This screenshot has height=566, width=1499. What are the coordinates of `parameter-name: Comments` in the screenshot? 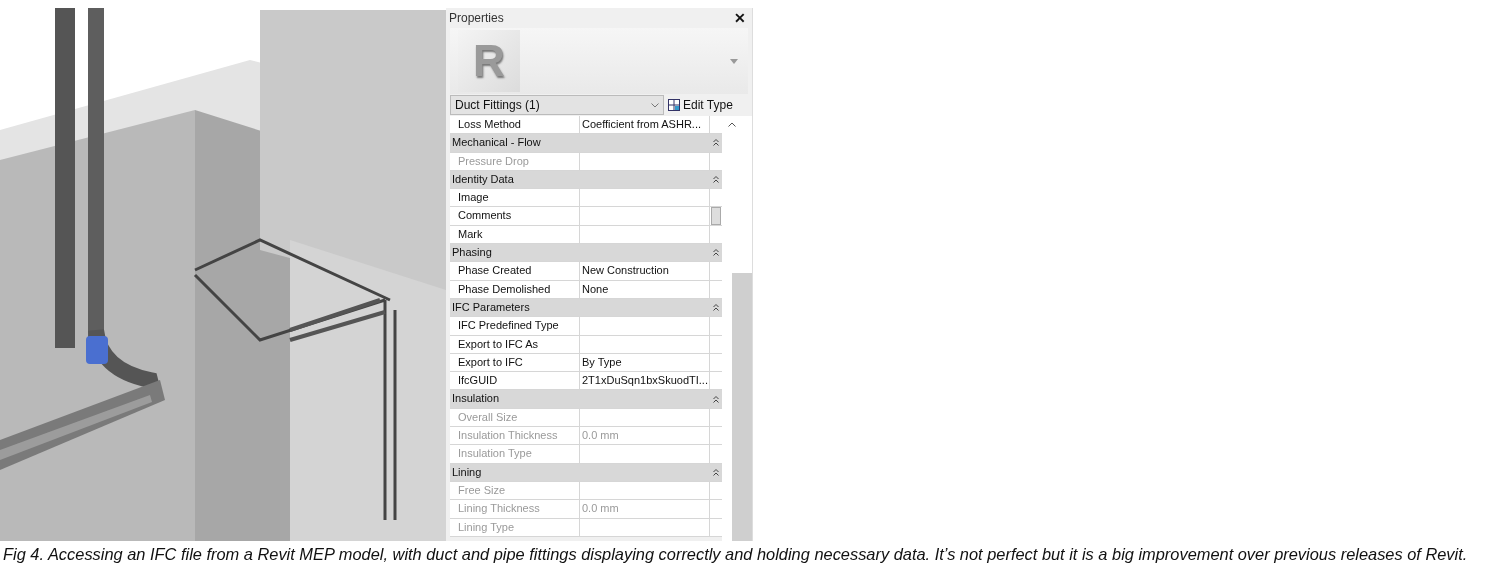 It's located at (515, 216).